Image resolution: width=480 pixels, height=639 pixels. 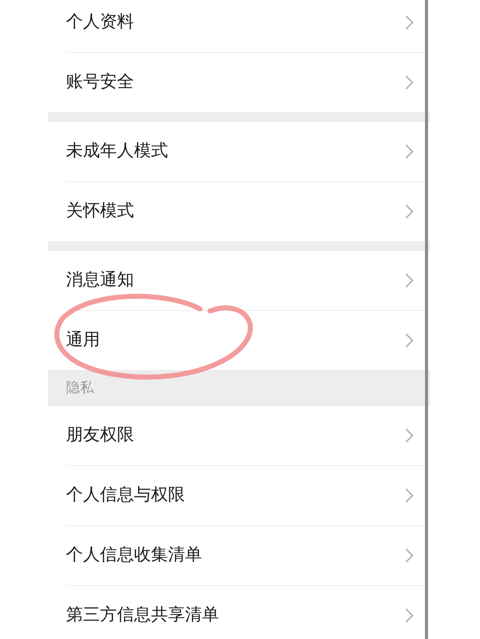 I want to click on row-label: 个人资料, so click(x=100, y=22).